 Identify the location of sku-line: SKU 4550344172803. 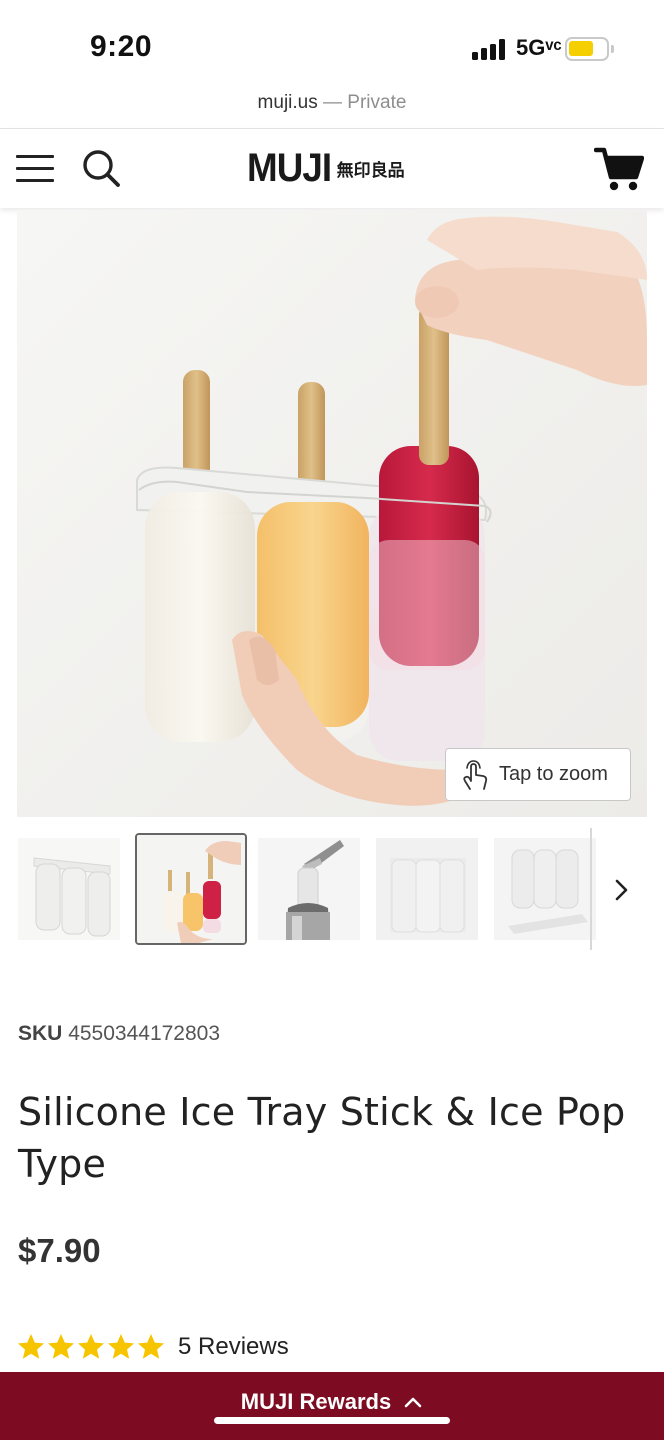
(119, 1034).